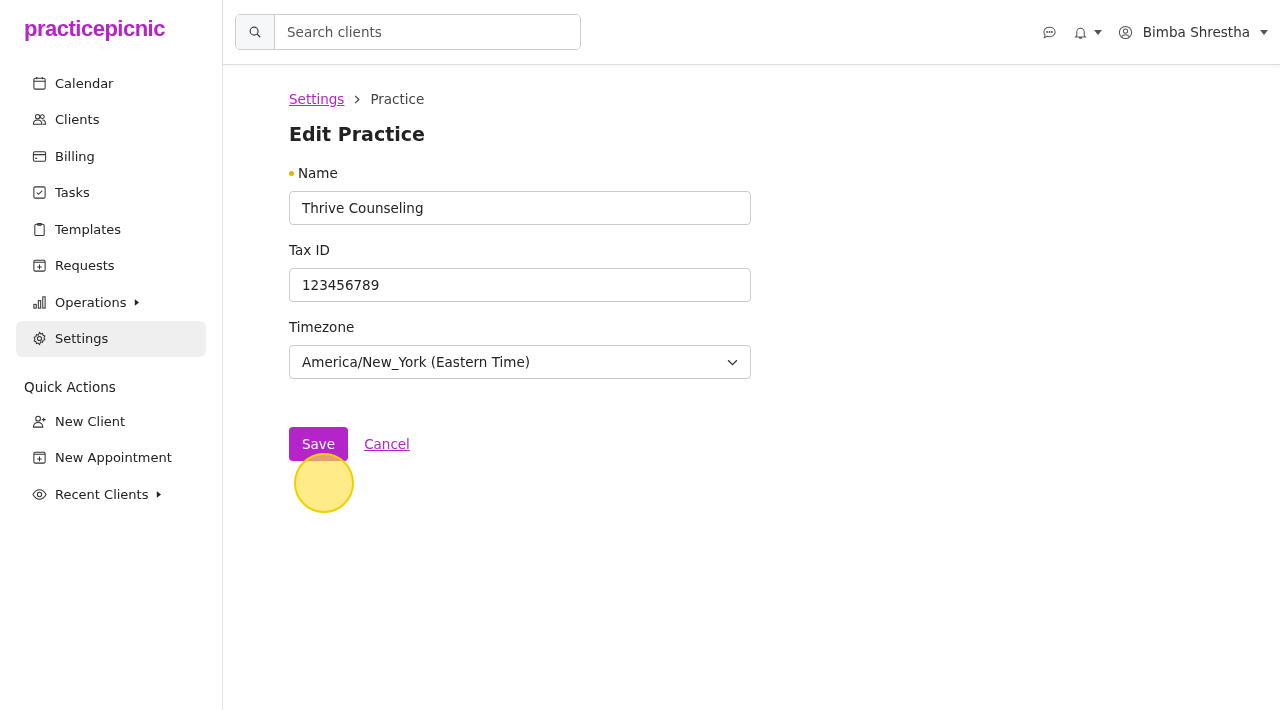  I want to click on search-icon, so click(255, 32).